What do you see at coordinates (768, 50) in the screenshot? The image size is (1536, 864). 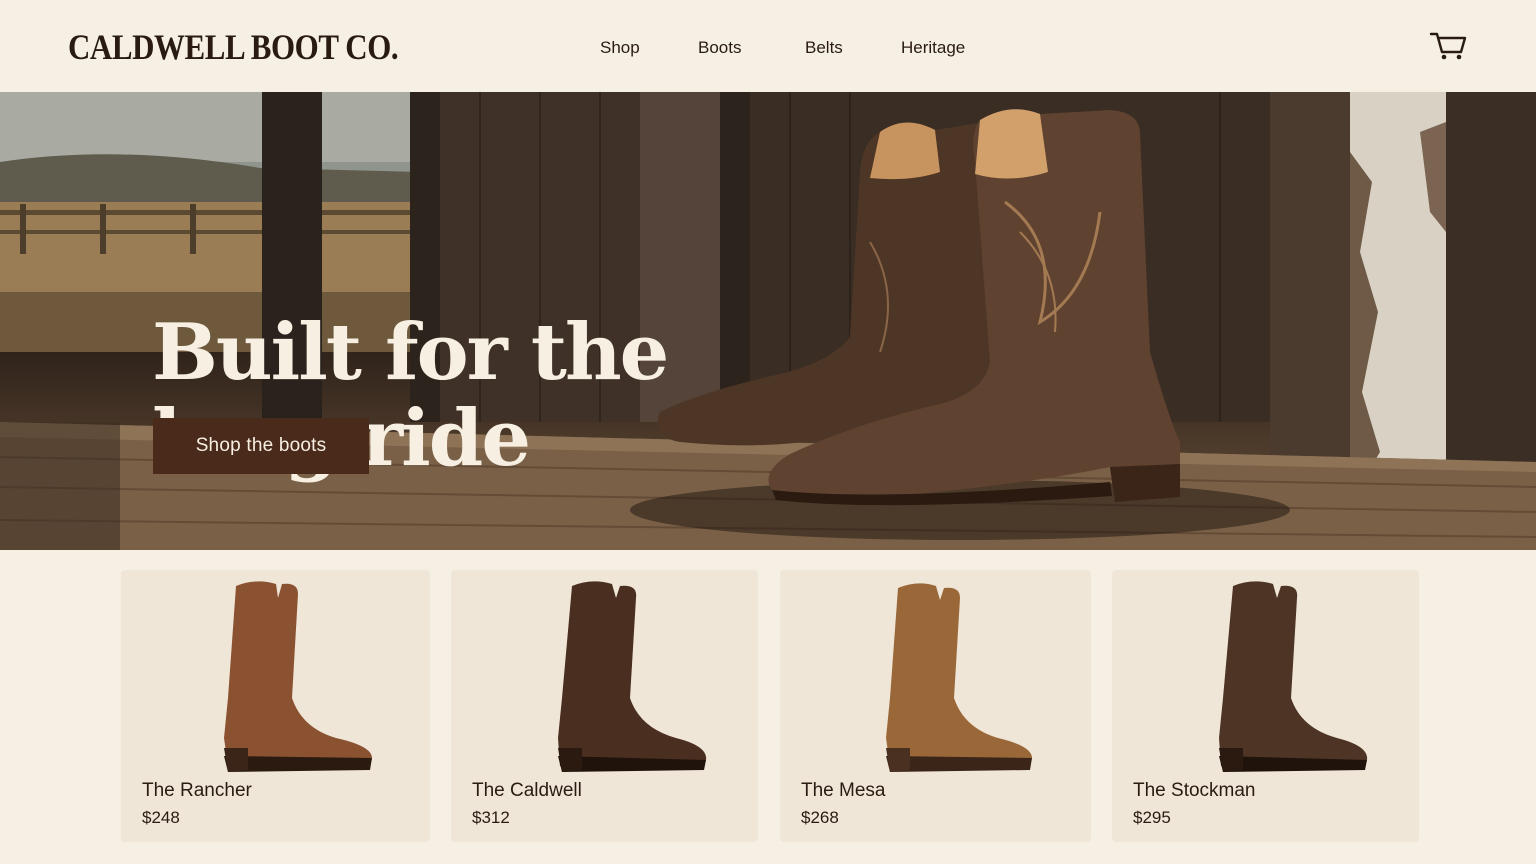 I see `main-nav: Shop Boots Belts Heritage` at bounding box center [768, 50].